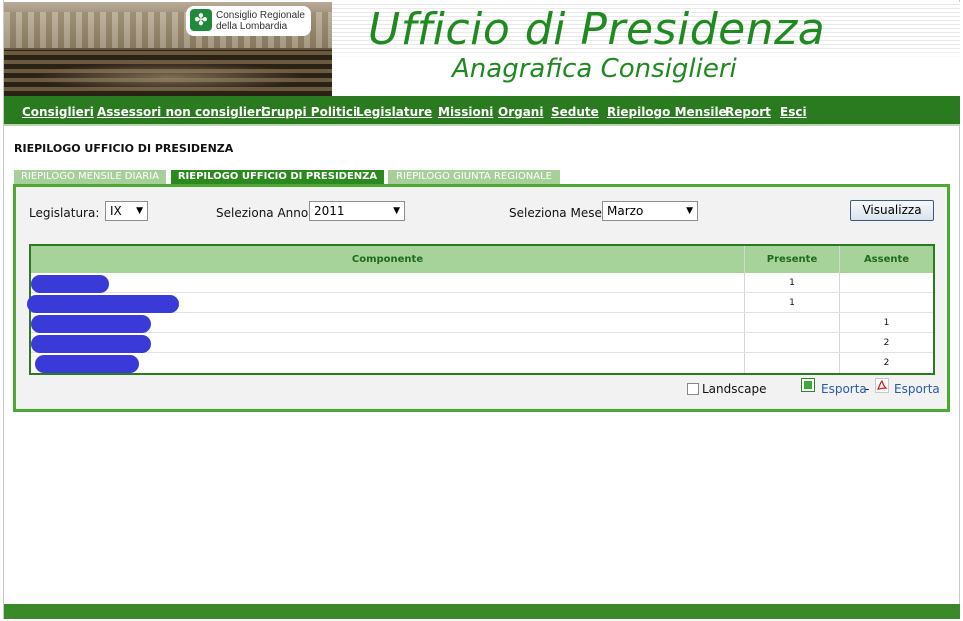 Image resolution: width=963 pixels, height=621 pixels. I want to click on excel-icon, so click(808, 385).